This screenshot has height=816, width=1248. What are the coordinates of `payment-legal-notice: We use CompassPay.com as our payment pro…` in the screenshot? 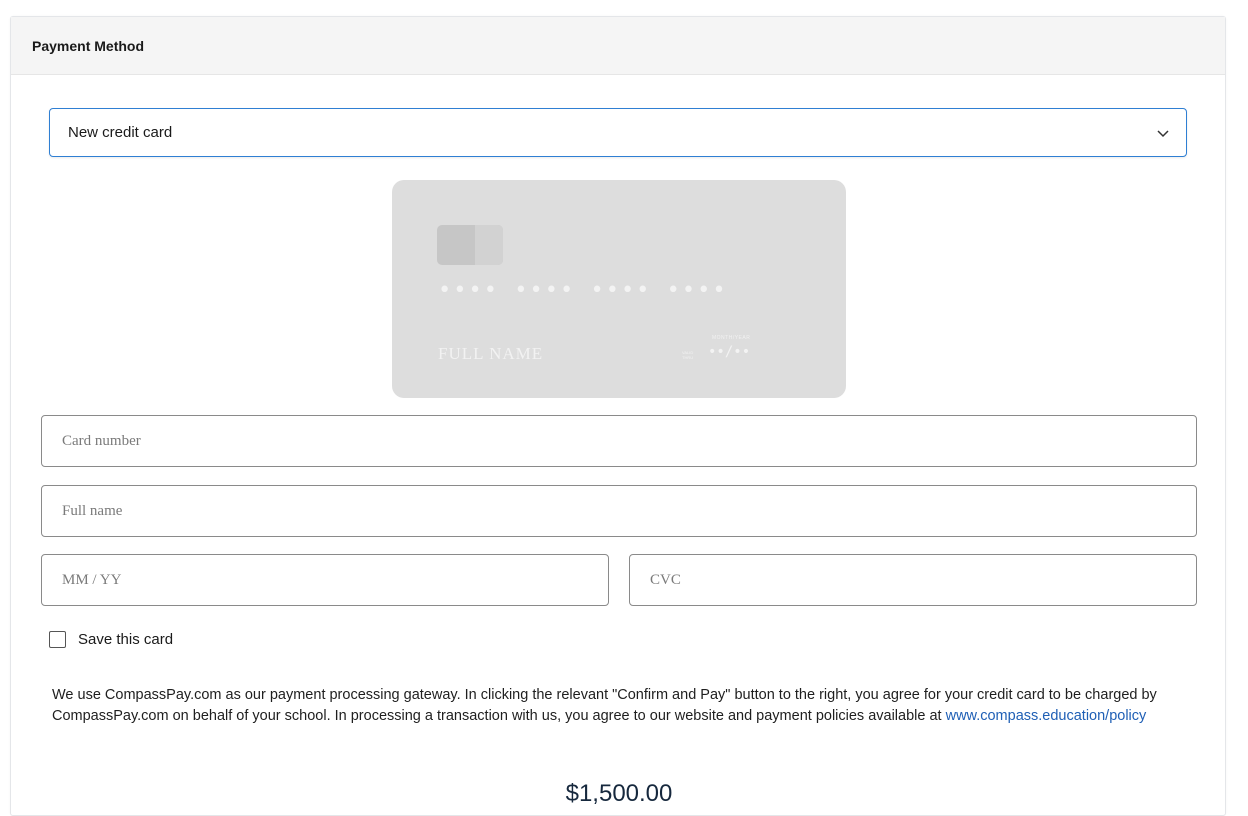 It's located at (627, 706).